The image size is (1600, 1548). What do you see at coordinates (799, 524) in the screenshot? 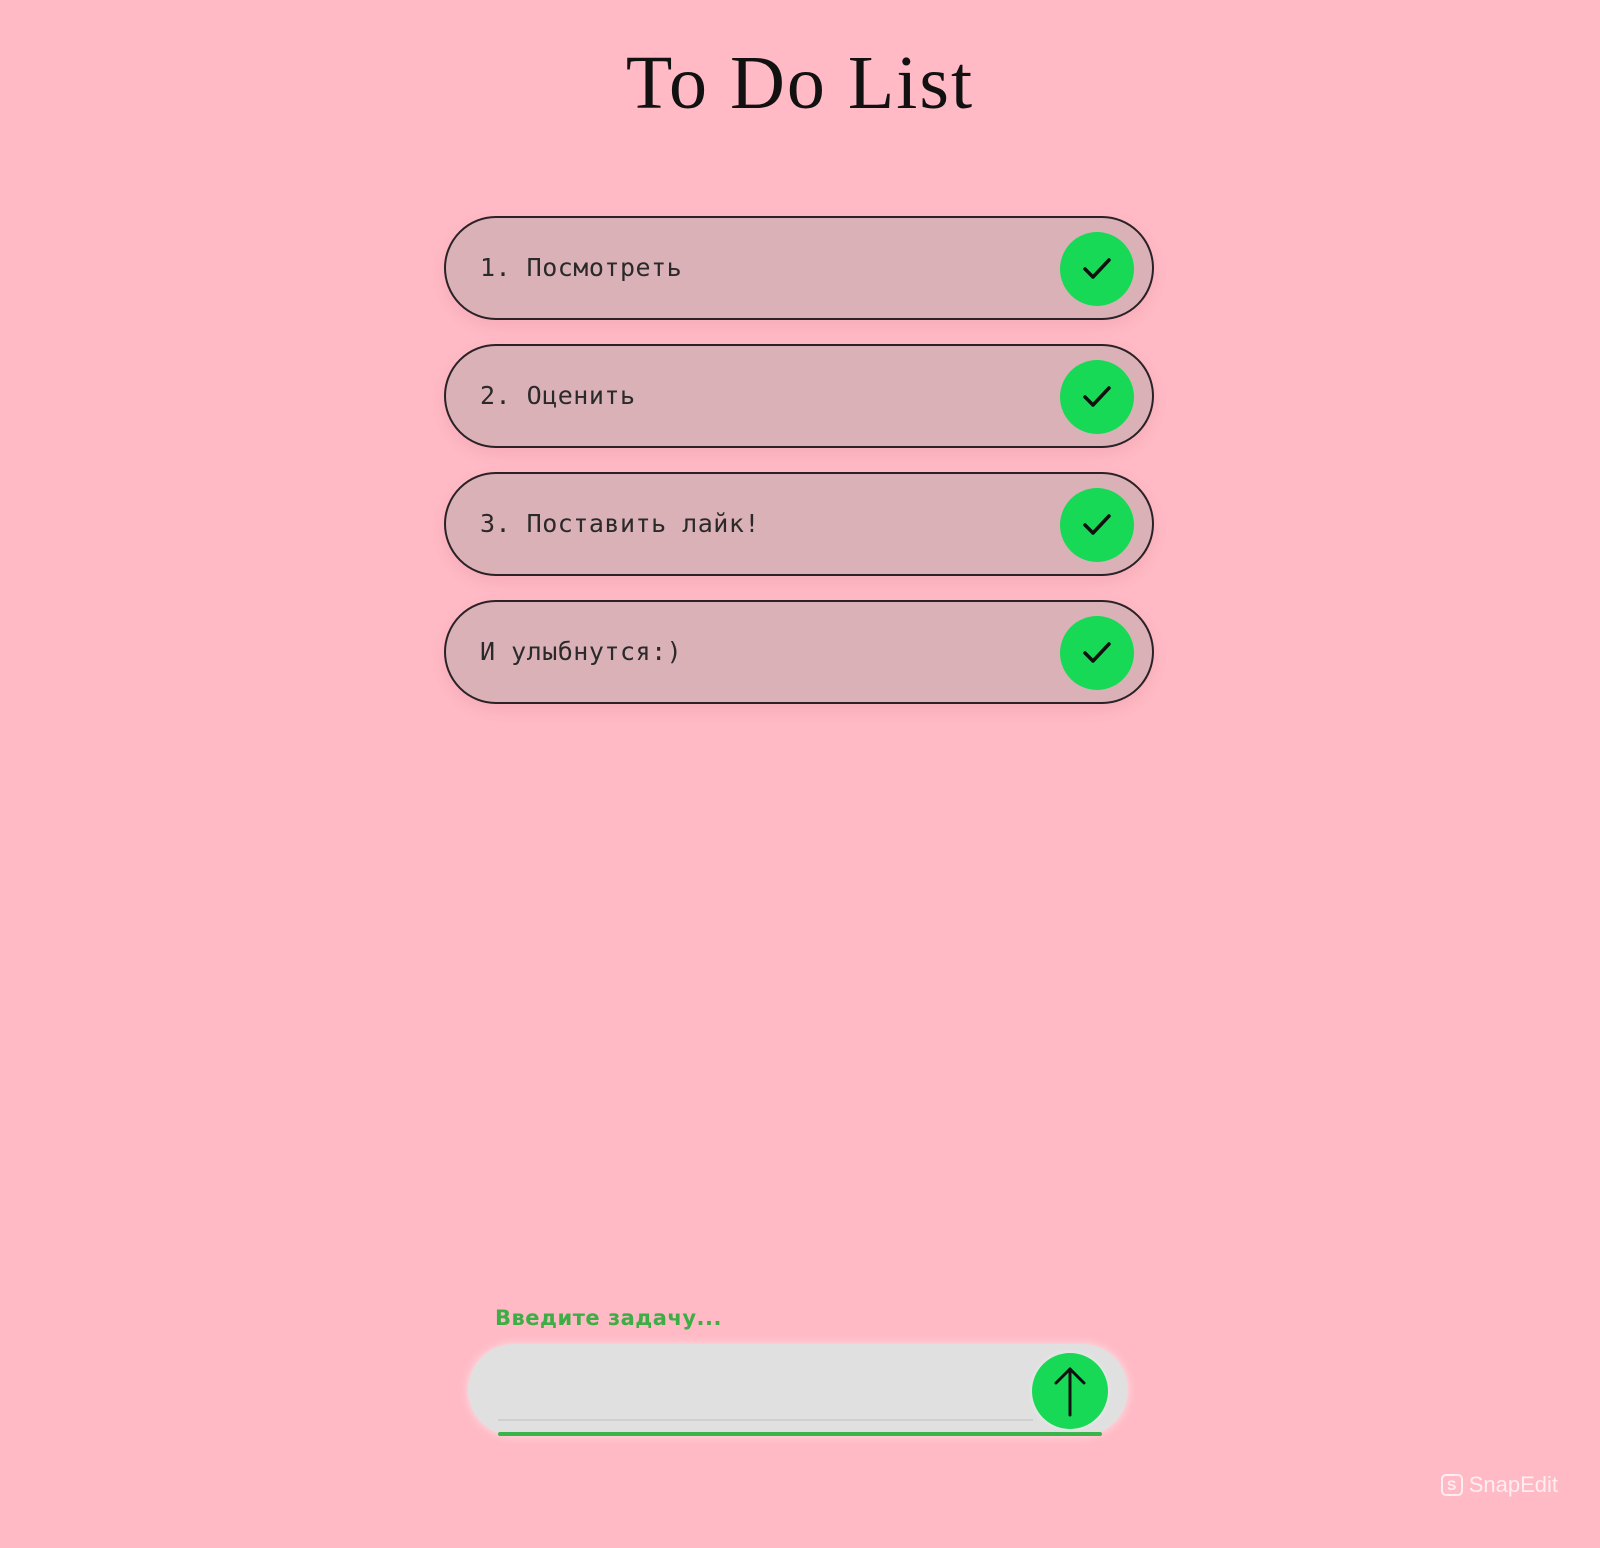
I see `task-item: 3. Поставить лайк!` at bounding box center [799, 524].